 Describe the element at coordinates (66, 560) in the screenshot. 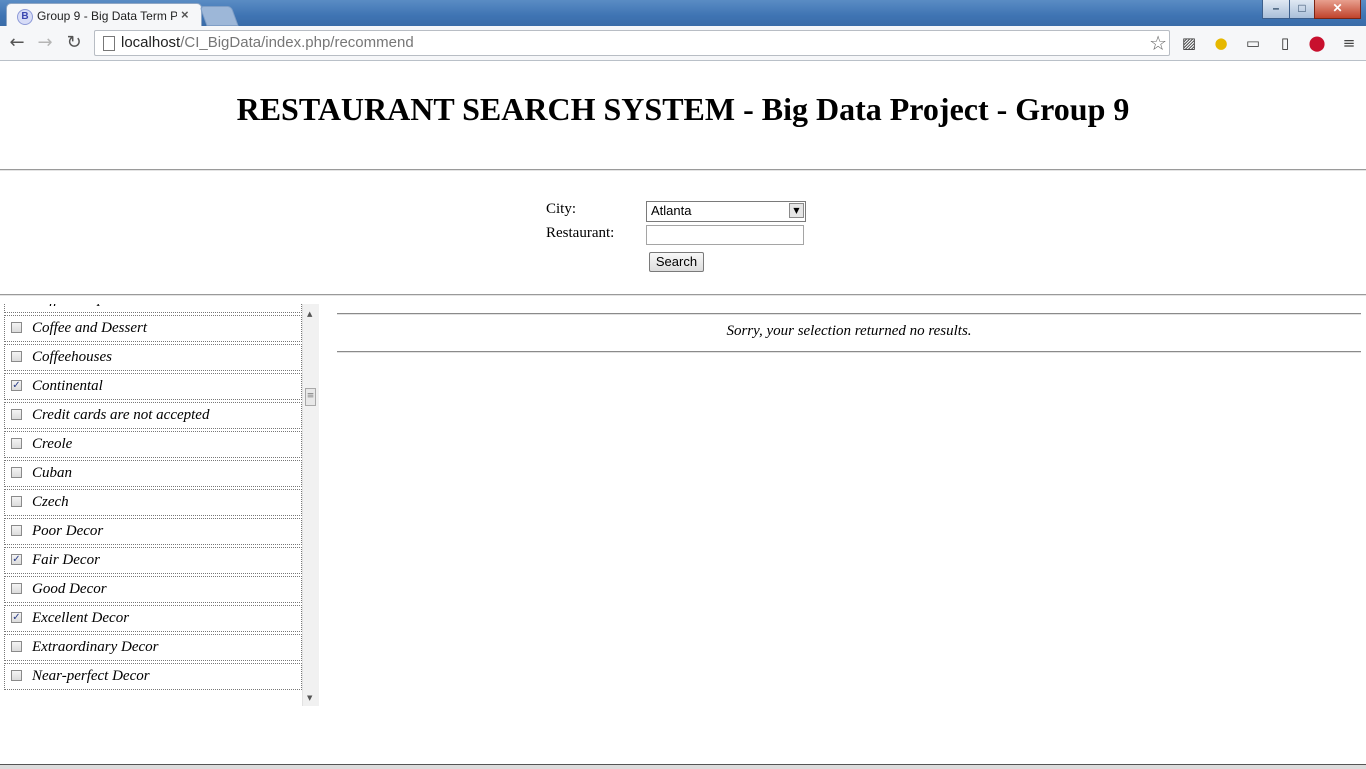

I see `filter-label: Fair Decor` at that location.